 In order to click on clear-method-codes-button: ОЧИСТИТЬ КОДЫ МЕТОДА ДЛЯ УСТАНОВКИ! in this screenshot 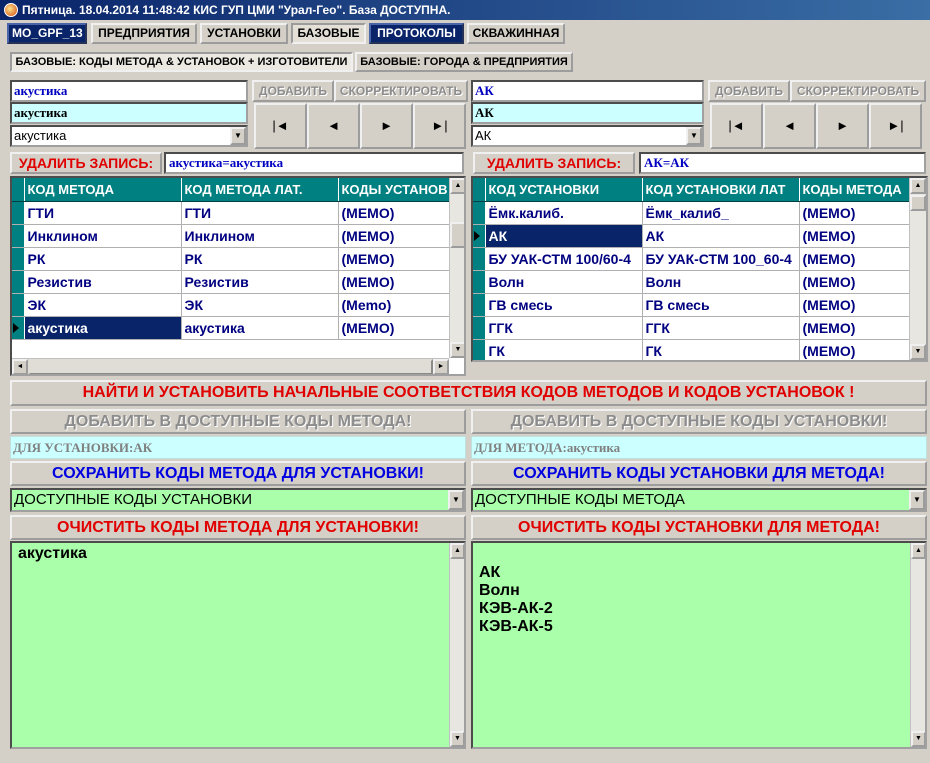, I will do `click(238, 527)`.